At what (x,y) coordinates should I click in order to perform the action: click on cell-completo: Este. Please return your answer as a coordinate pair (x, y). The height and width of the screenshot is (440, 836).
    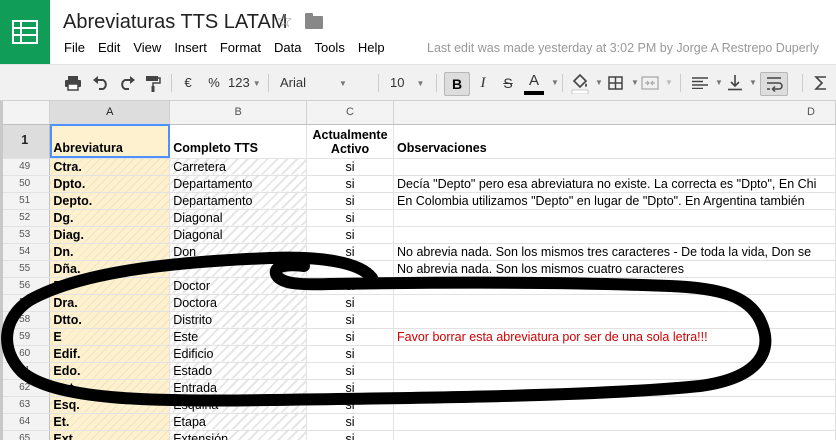
    Looking at the image, I should click on (238, 337).